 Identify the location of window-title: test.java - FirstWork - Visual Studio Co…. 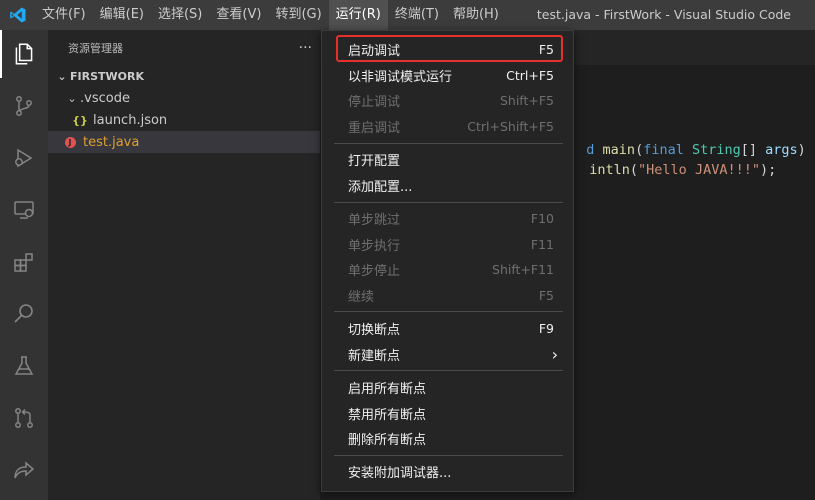
(663, 14).